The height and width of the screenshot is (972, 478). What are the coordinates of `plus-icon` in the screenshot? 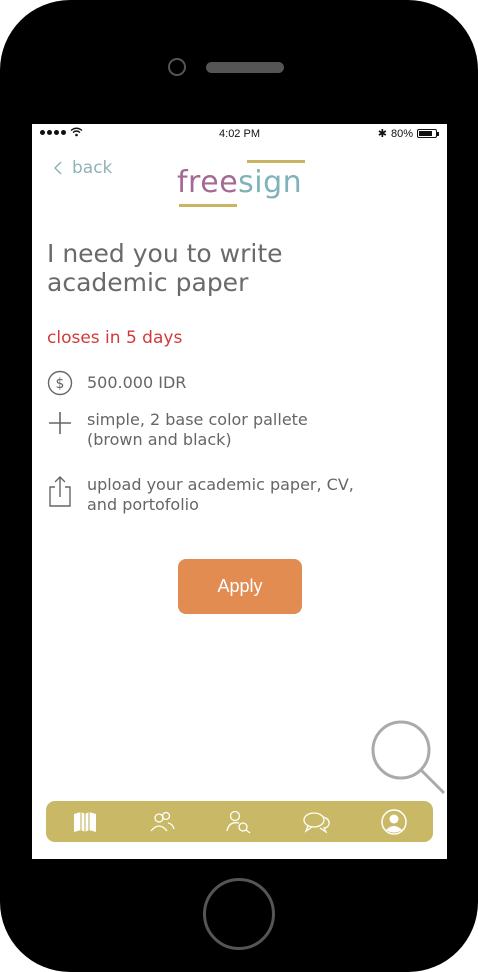 It's located at (60, 423).